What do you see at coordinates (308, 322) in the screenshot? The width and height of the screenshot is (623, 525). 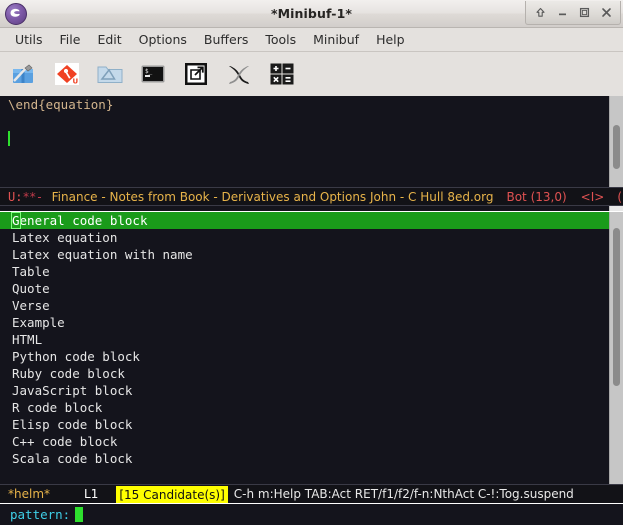 I see `list-item: Example` at bounding box center [308, 322].